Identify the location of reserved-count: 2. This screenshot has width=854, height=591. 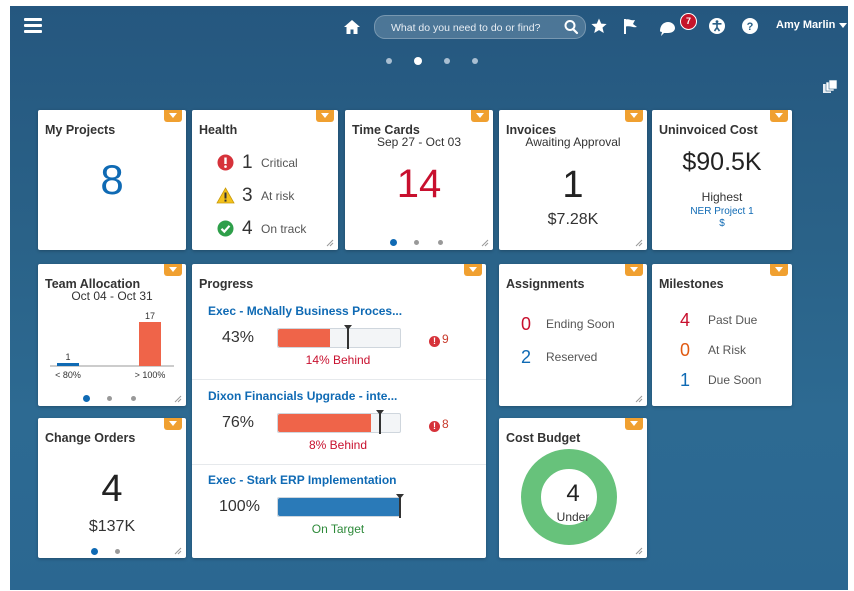
(526, 357).